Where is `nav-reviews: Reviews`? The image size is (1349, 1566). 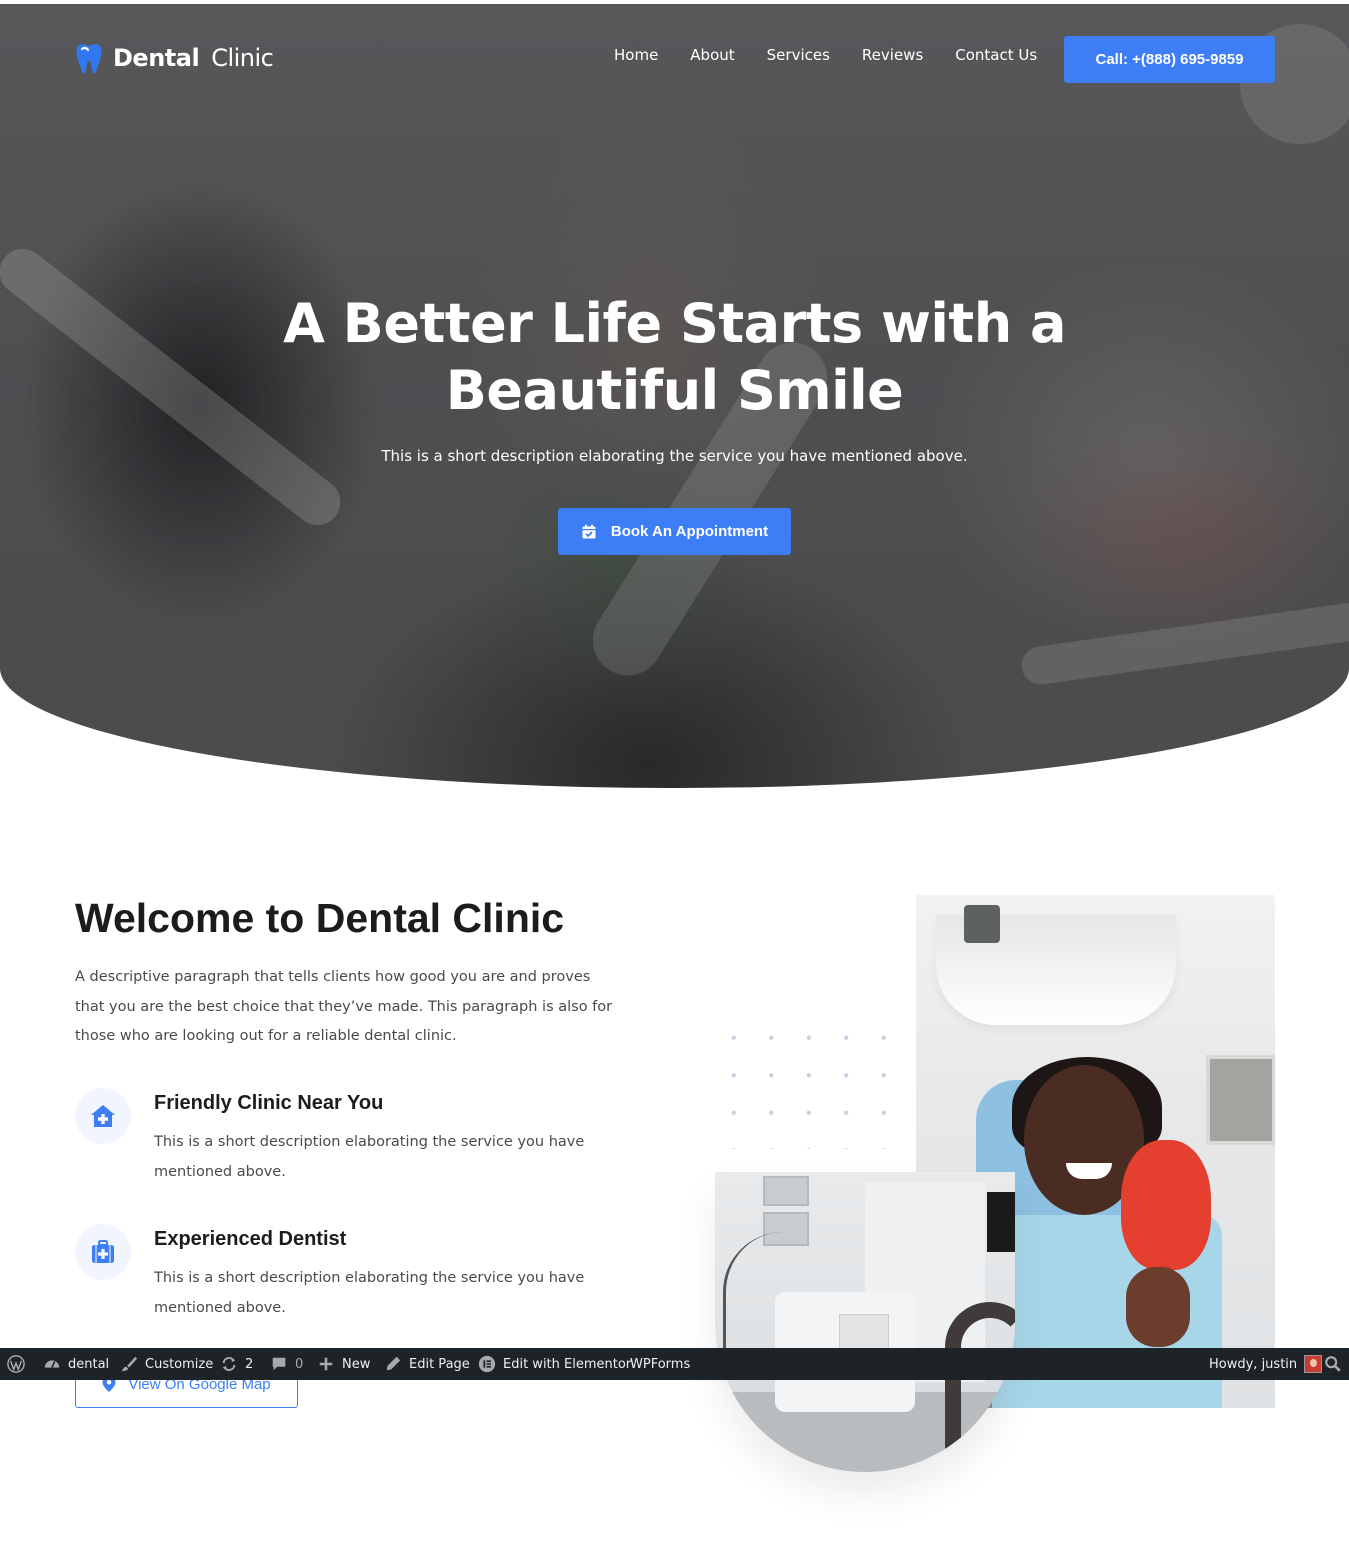 nav-reviews: Reviews is located at coordinates (892, 55).